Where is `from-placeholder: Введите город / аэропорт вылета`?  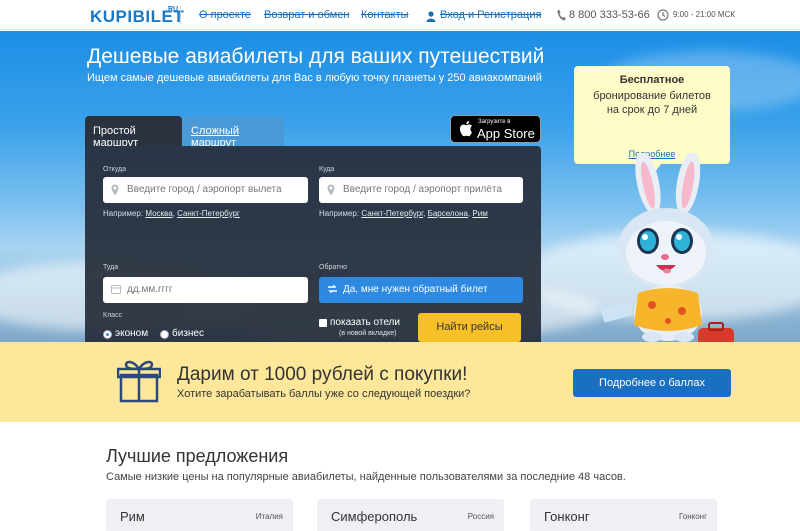 from-placeholder: Введите город / аэропорт вылета is located at coordinates (204, 189).